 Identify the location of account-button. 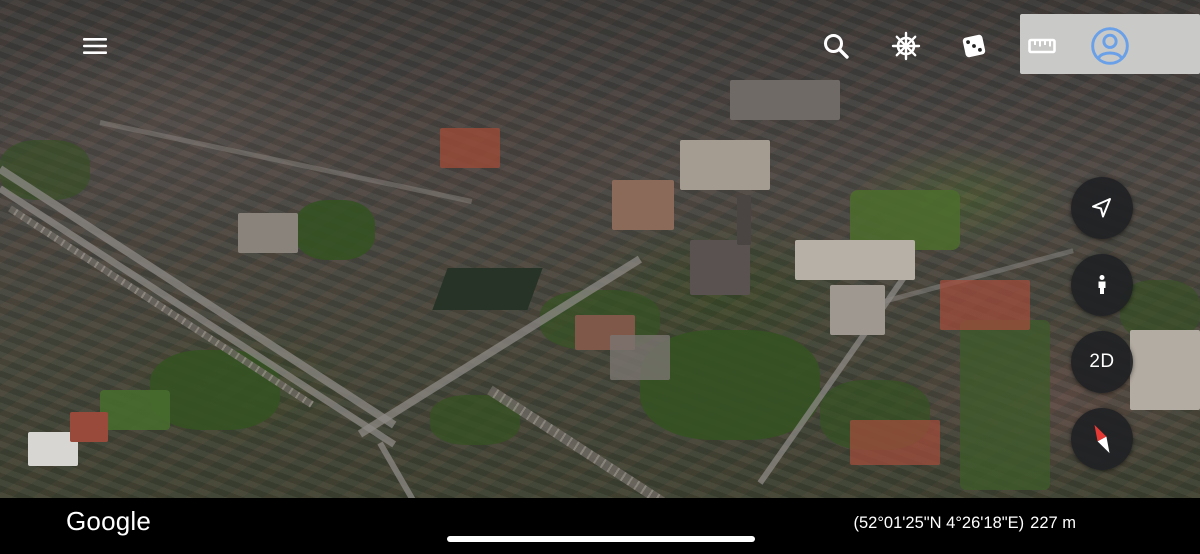
(1110, 46).